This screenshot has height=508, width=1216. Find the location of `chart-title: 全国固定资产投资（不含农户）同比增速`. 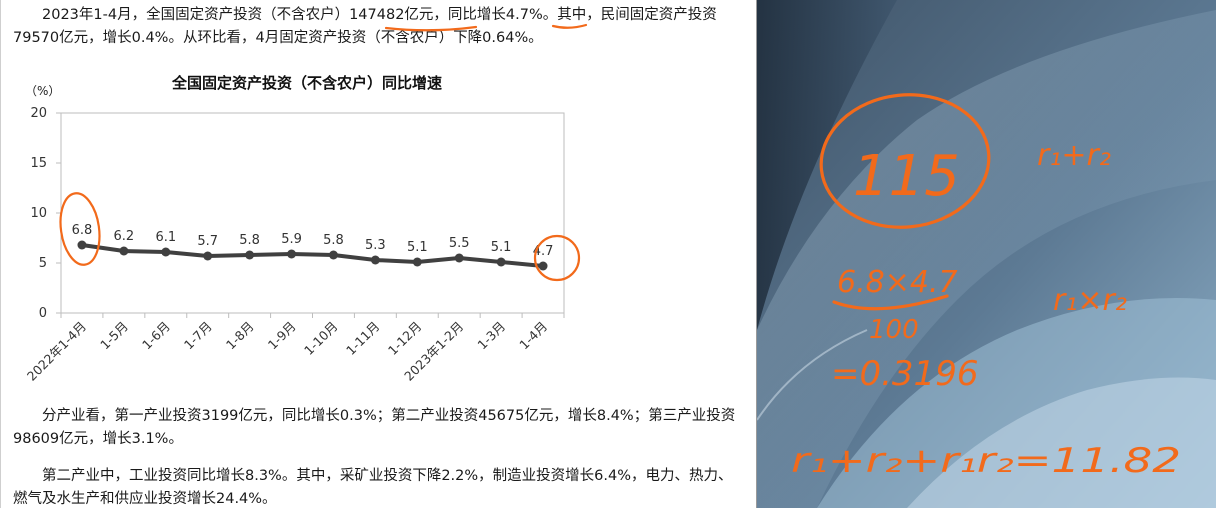

chart-title: 全国固定资产投资（不含农户）同比增速 is located at coordinates (306, 83).